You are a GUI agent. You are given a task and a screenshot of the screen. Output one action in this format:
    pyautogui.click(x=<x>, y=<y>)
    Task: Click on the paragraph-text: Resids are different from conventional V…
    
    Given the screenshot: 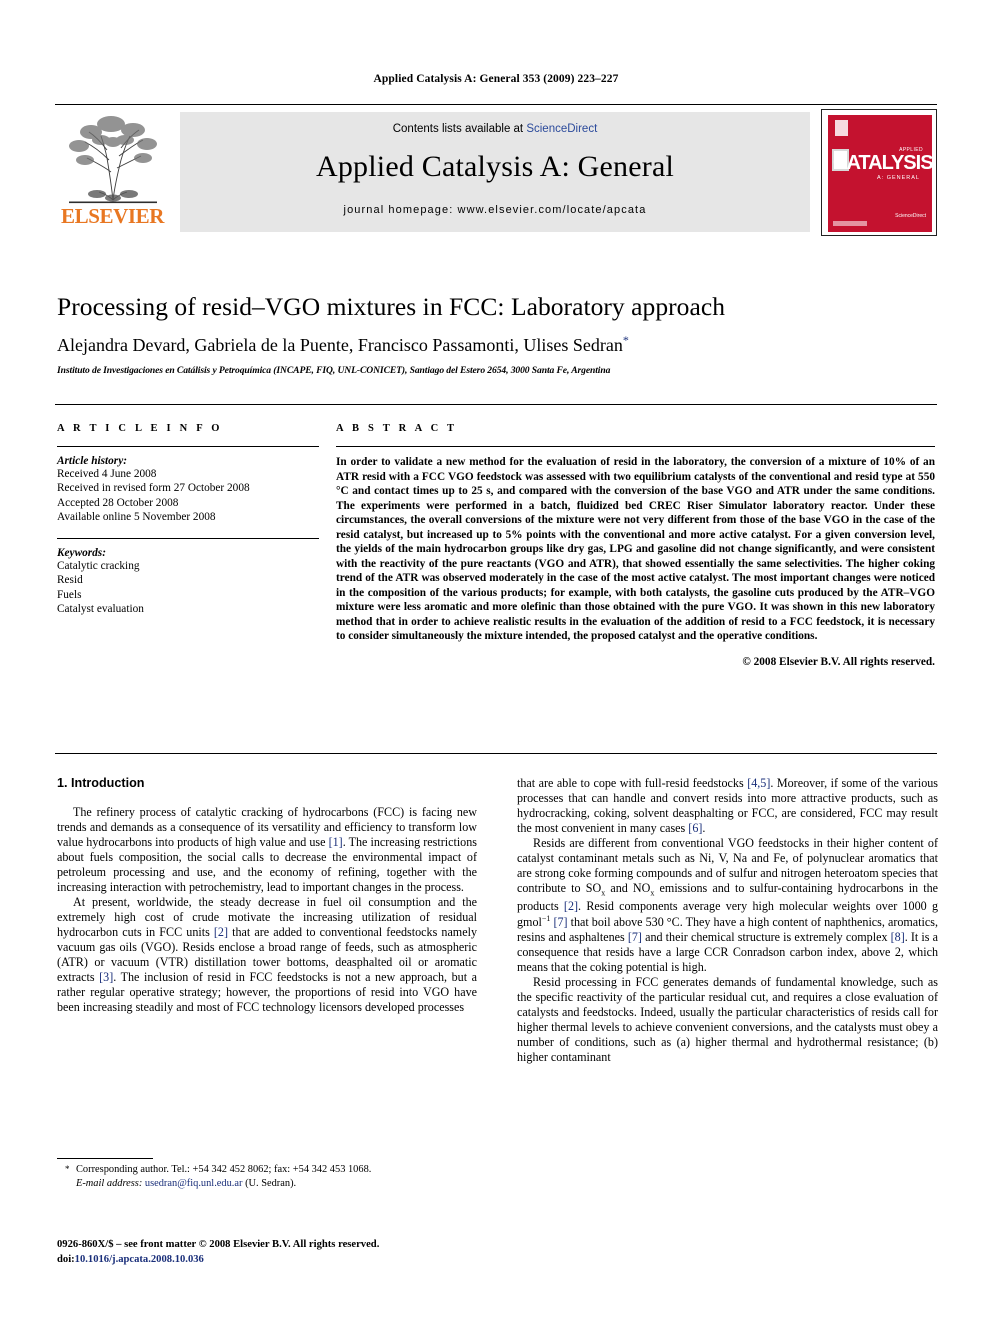 What is the action you would take?
    pyautogui.click(x=728, y=905)
    